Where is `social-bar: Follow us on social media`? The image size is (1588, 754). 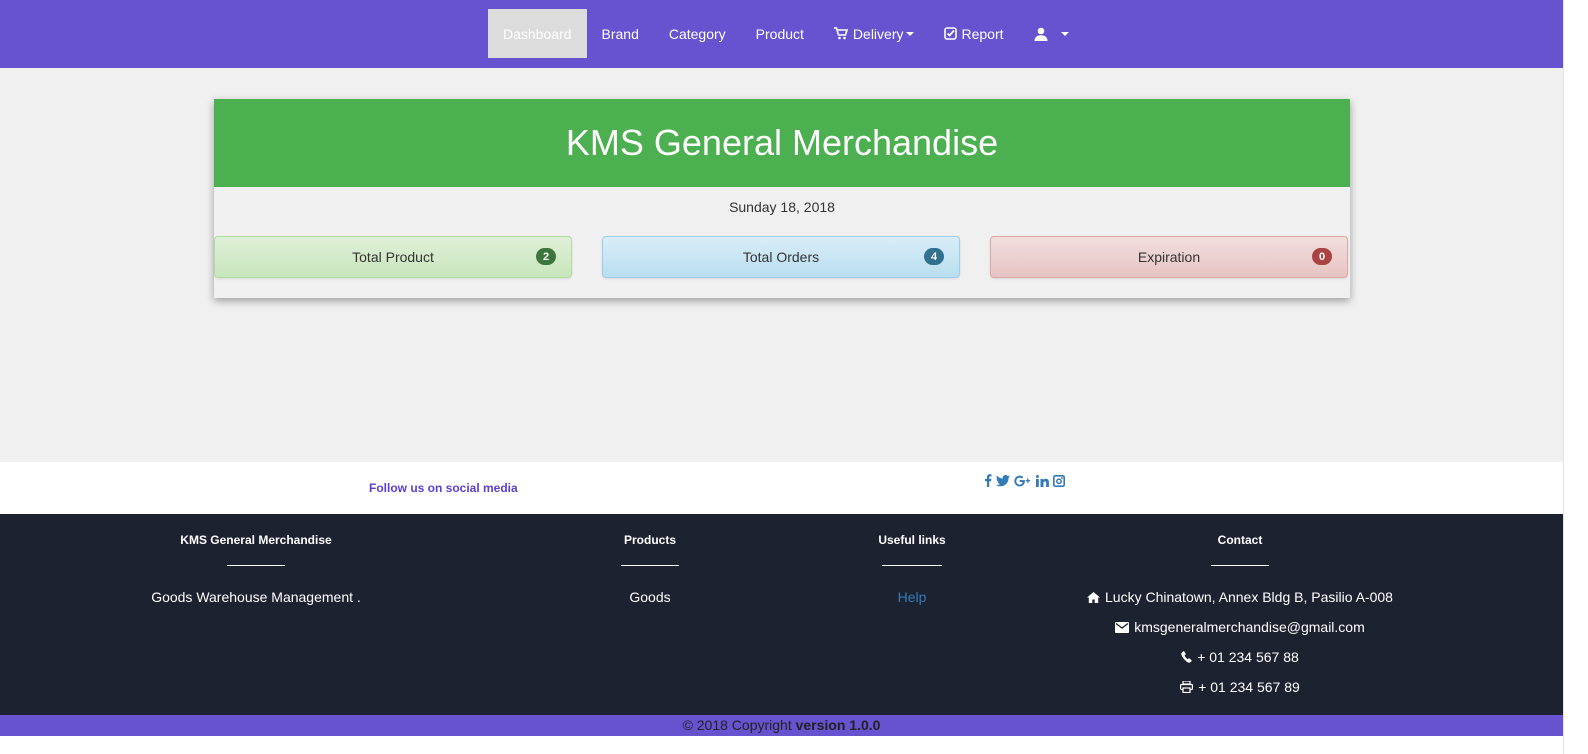 social-bar: Follow us on social media is located at coordinates (781, 488).